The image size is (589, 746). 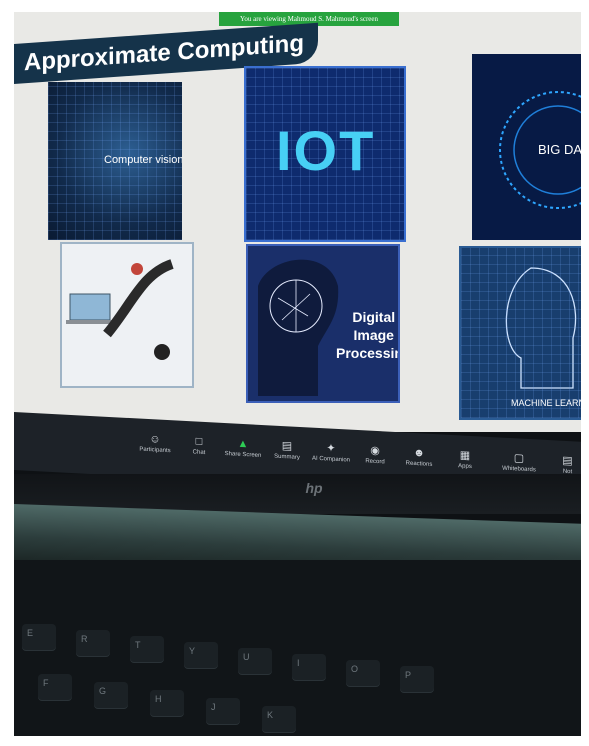 I want to click on tile-computer-vision: Computer vision, so click(x=115, y=161).